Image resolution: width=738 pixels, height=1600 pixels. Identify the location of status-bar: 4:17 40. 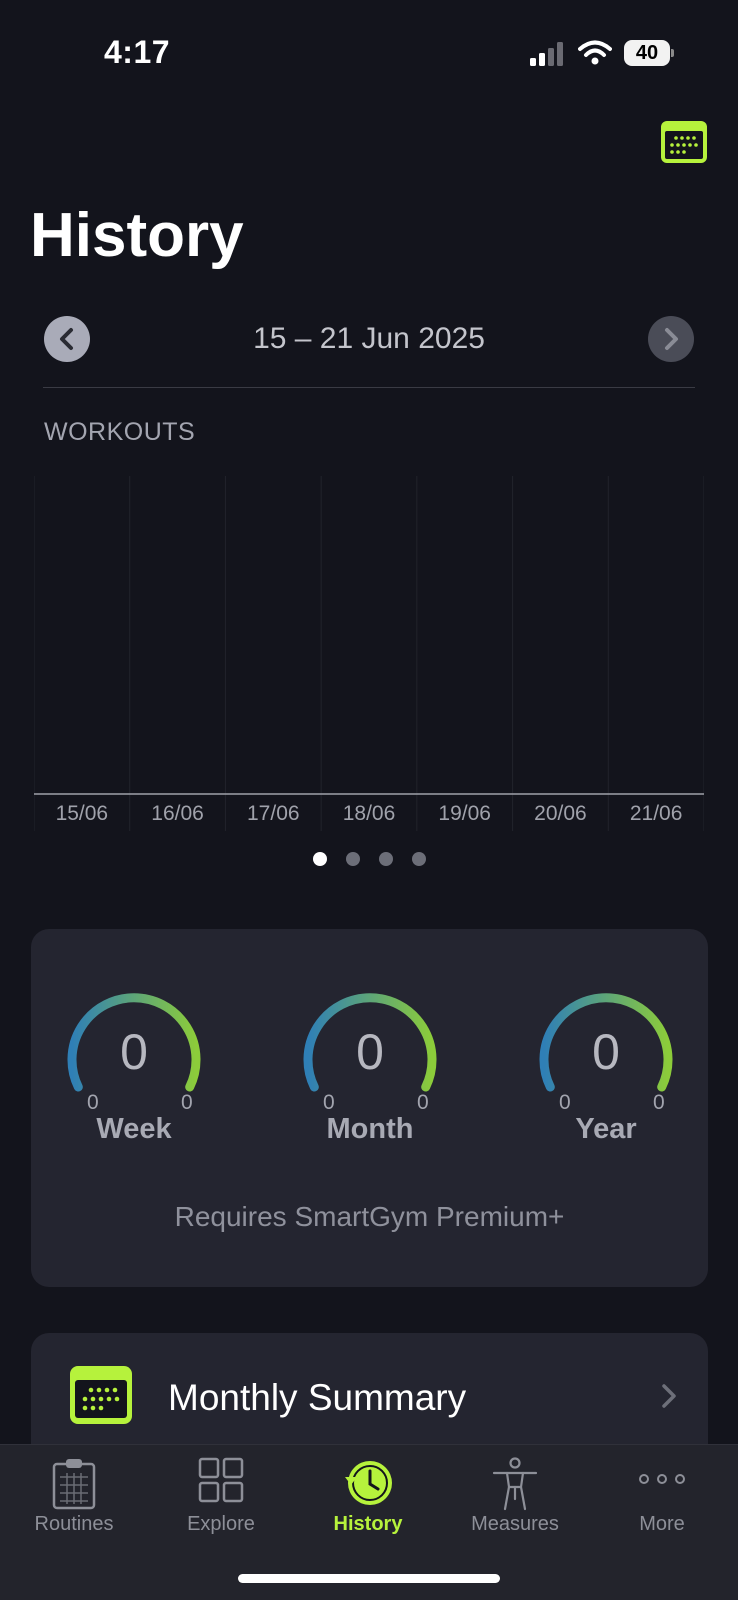
(369, 50).